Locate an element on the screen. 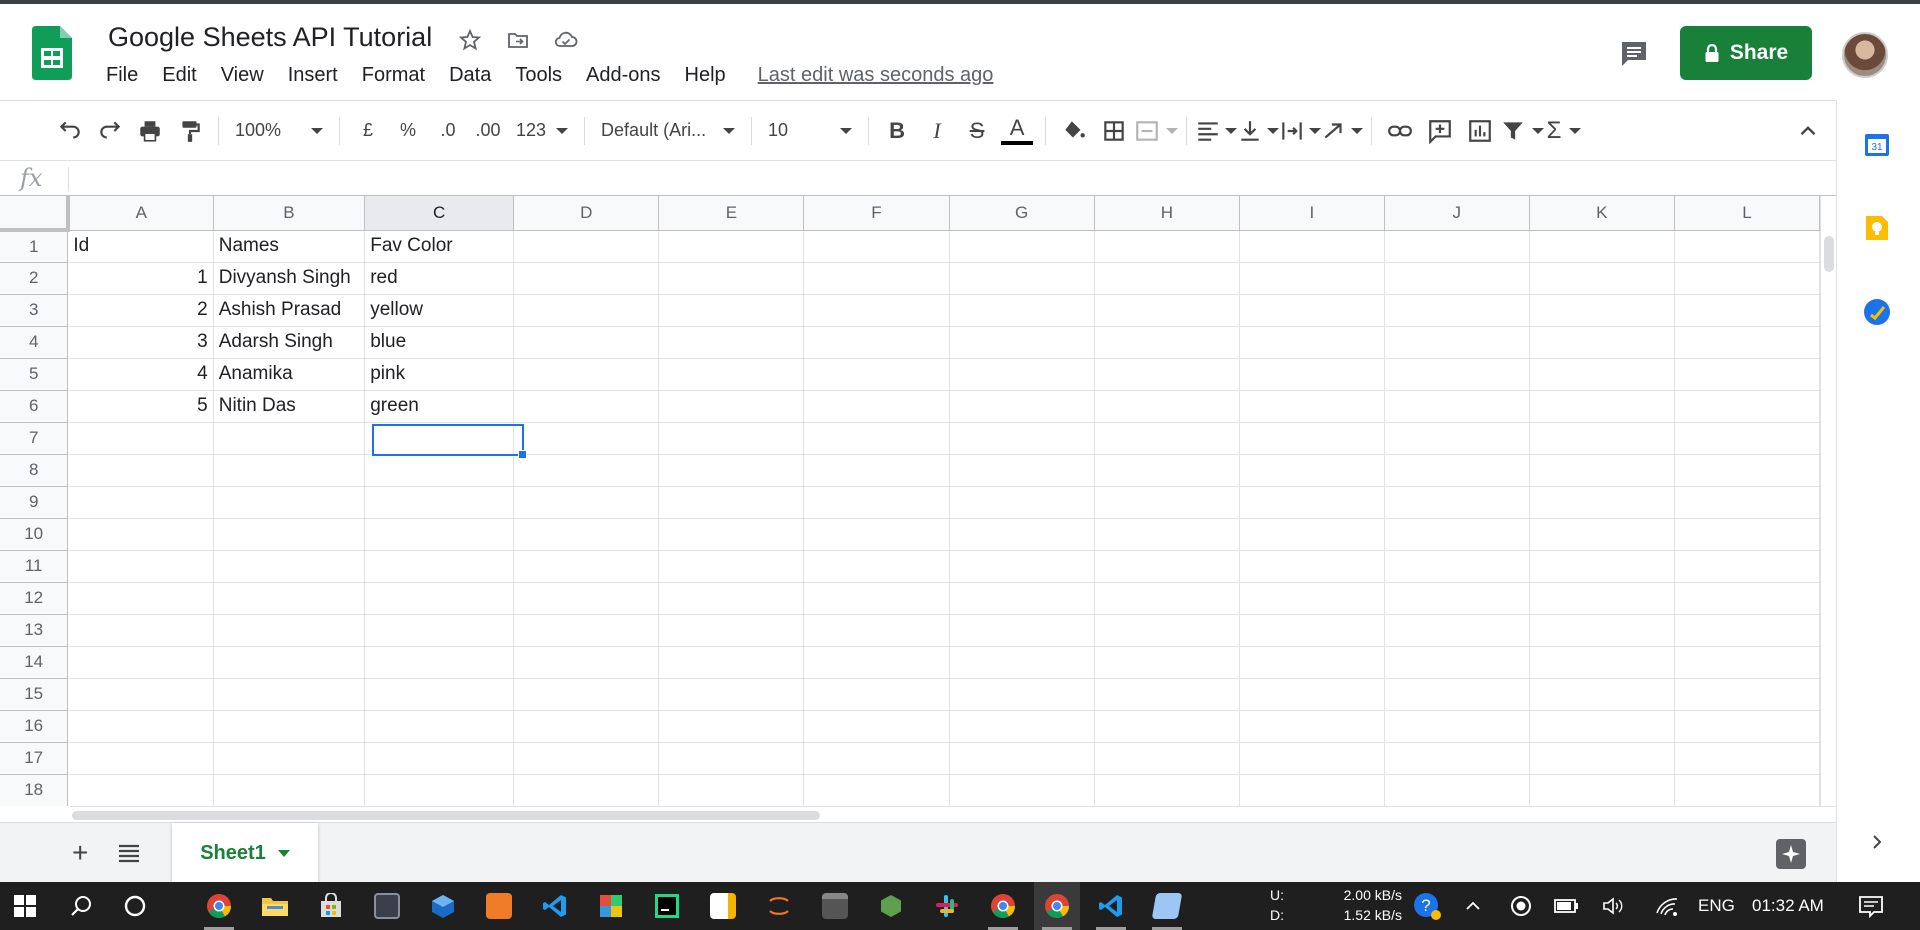  cell-i15 is located at coordinates (1312, 694).